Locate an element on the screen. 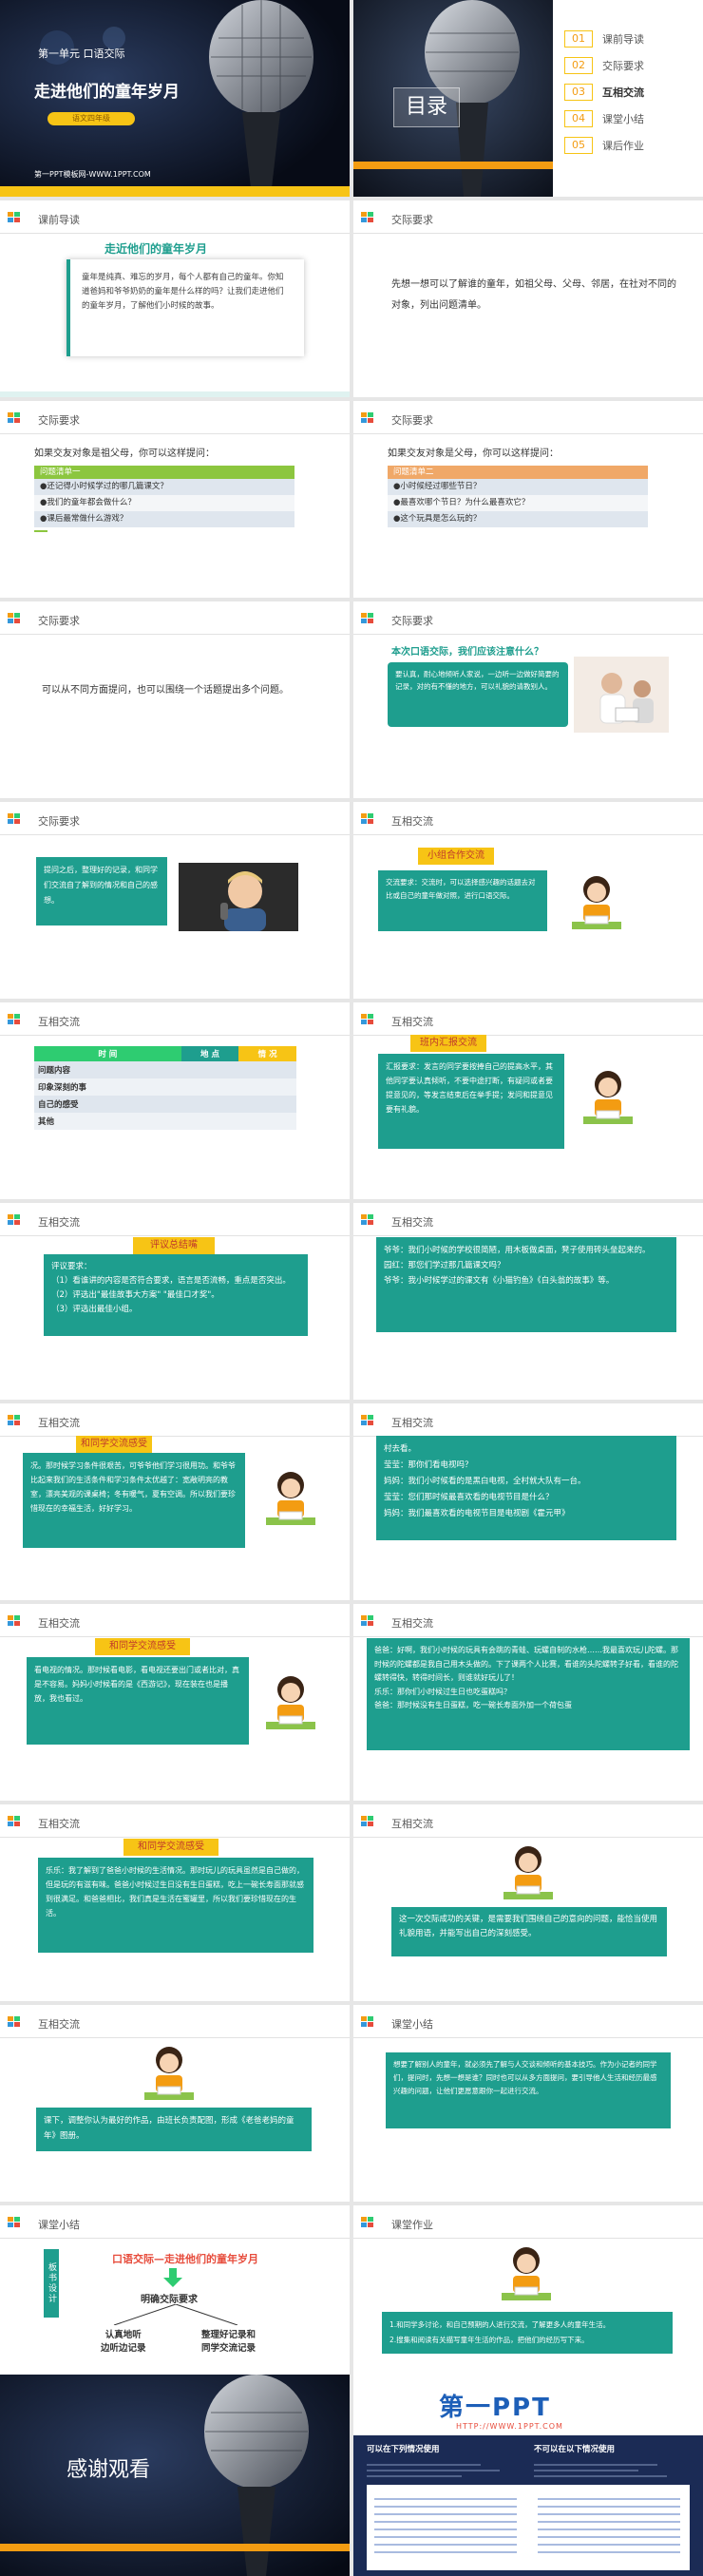  toc-item-number: 05 is located at coordinates (578, 145).